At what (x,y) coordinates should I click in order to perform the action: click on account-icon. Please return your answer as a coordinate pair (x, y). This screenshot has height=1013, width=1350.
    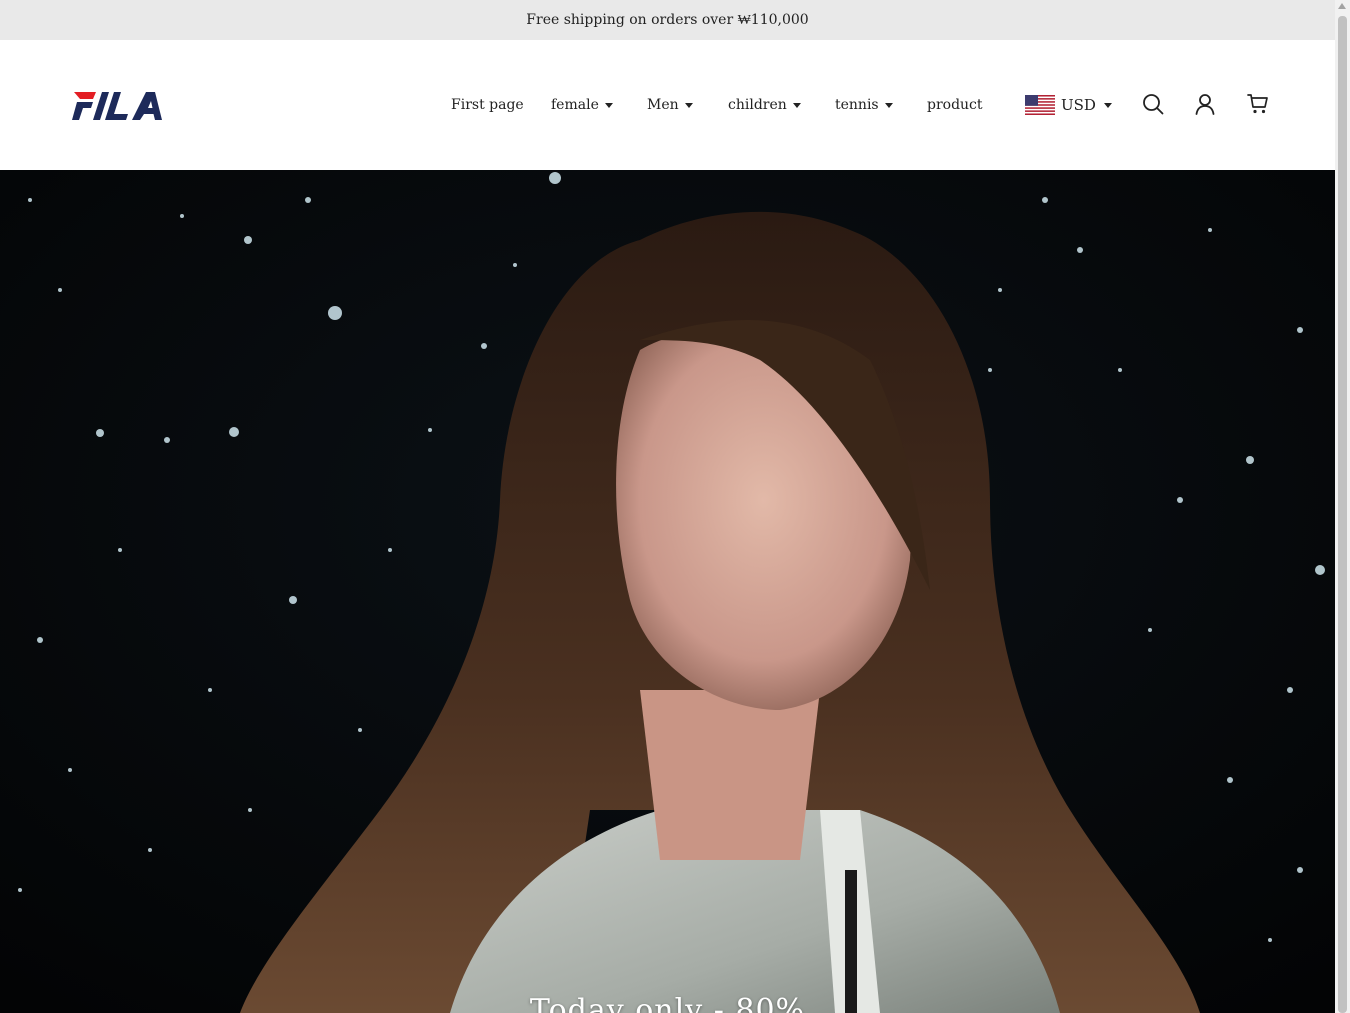
    Looking at the image, I should click on (1205, 104).